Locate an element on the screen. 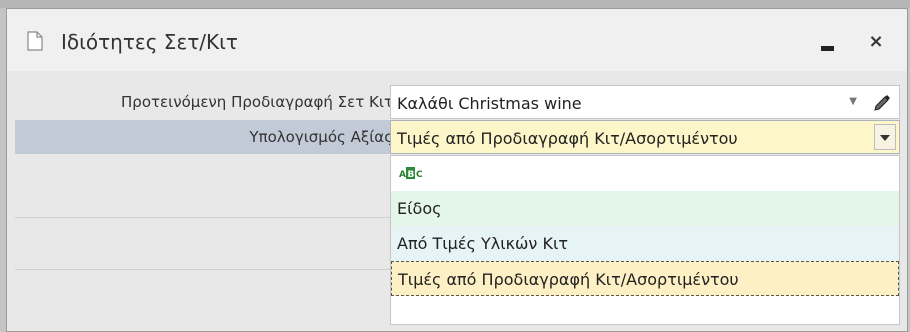 This screenshot has width=910, height=332. pencil-icon is located at coordinates (882, 103).